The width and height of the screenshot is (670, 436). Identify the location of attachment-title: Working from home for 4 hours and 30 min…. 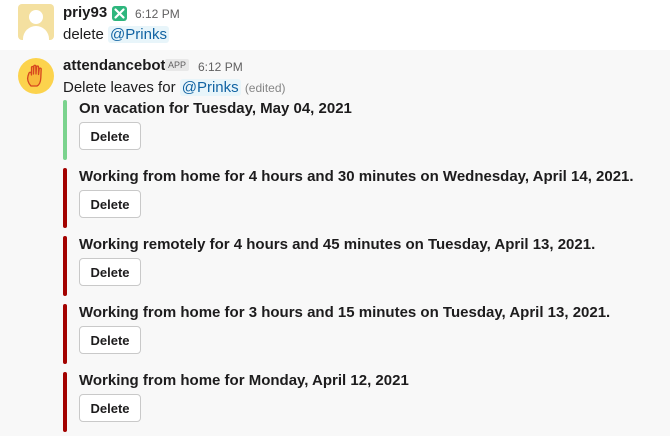
(356, 176).